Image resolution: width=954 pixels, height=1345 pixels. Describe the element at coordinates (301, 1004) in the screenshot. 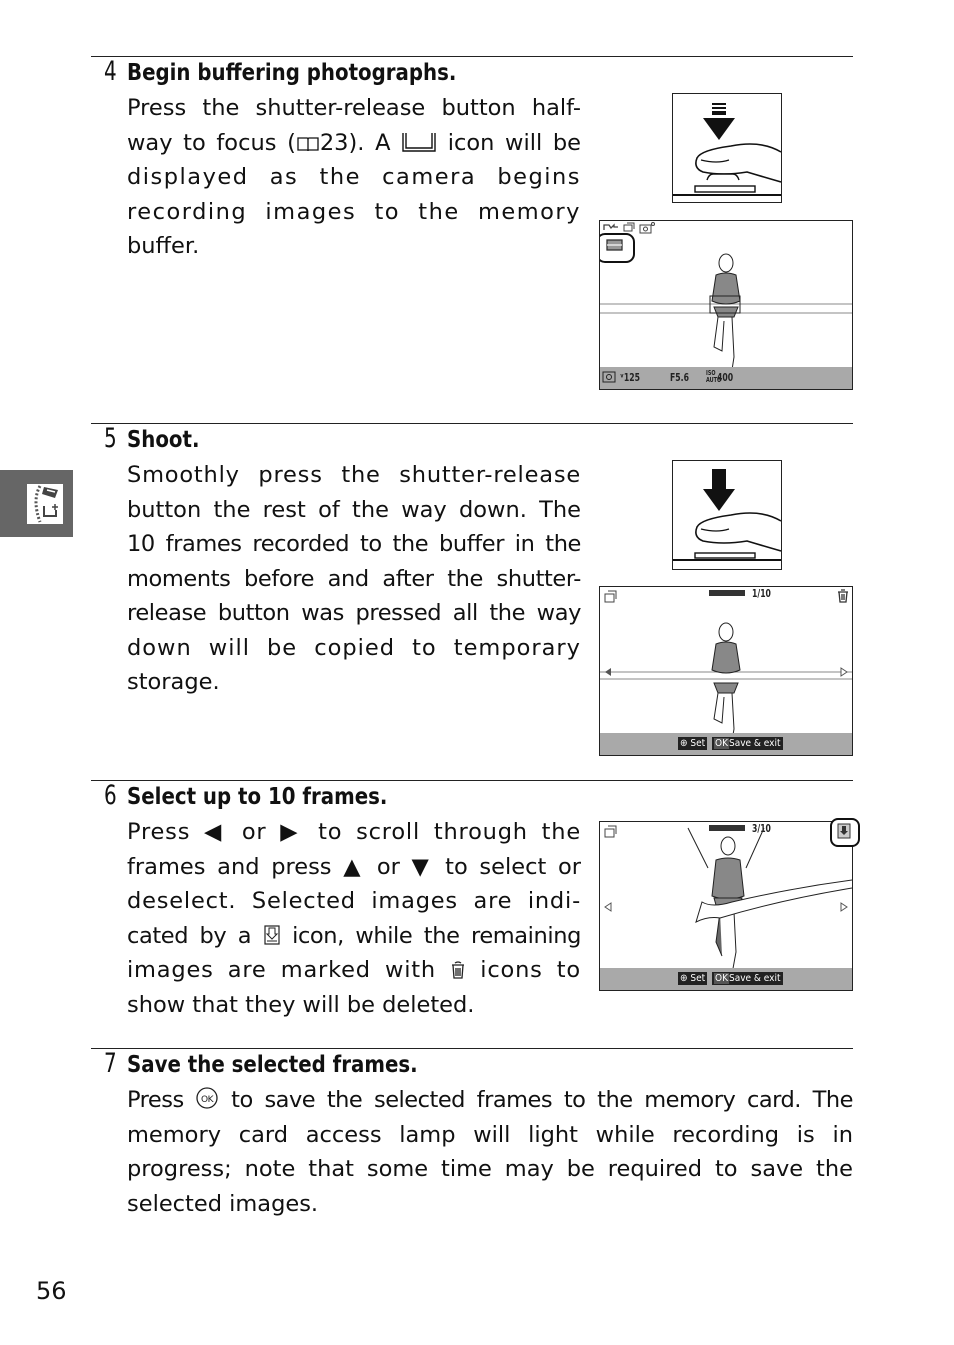

I see `text-line: show that they will be deleted.` at that location.